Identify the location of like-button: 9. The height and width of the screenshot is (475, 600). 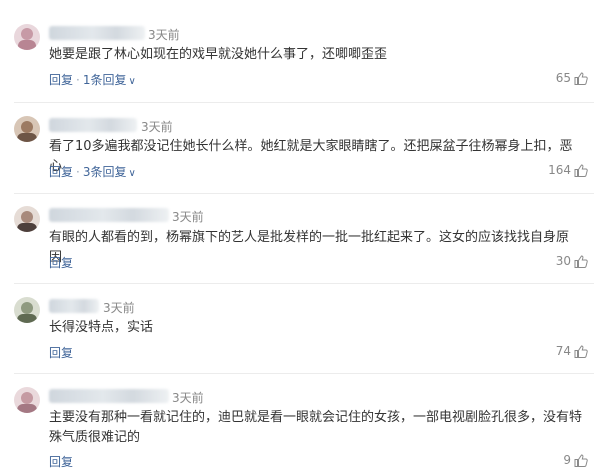
(575, 460).